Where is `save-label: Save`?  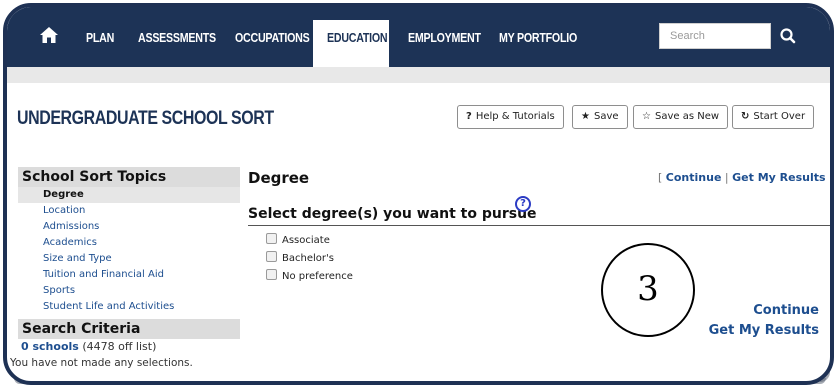 save-label: Save is located at coordinates (606, 116).